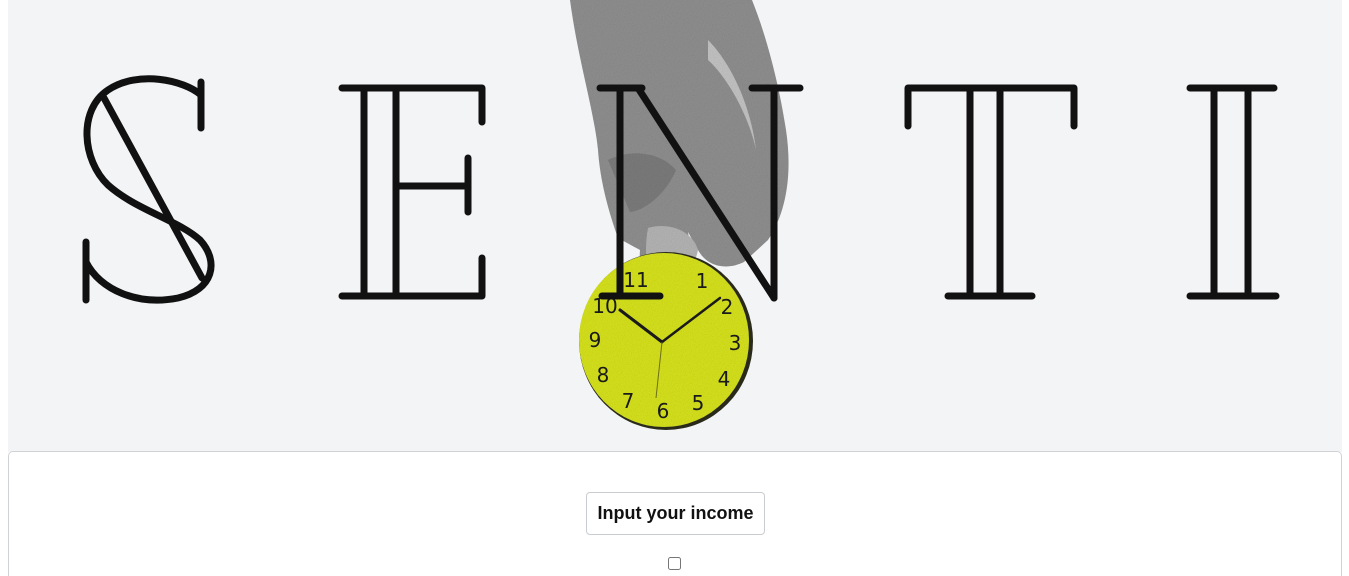 The height and width of the screenshot is (576, 1349). What do you see at coordinates (674, 563) in the screenshot?
I see `option-checkbox` at bounding box center [674, 563].